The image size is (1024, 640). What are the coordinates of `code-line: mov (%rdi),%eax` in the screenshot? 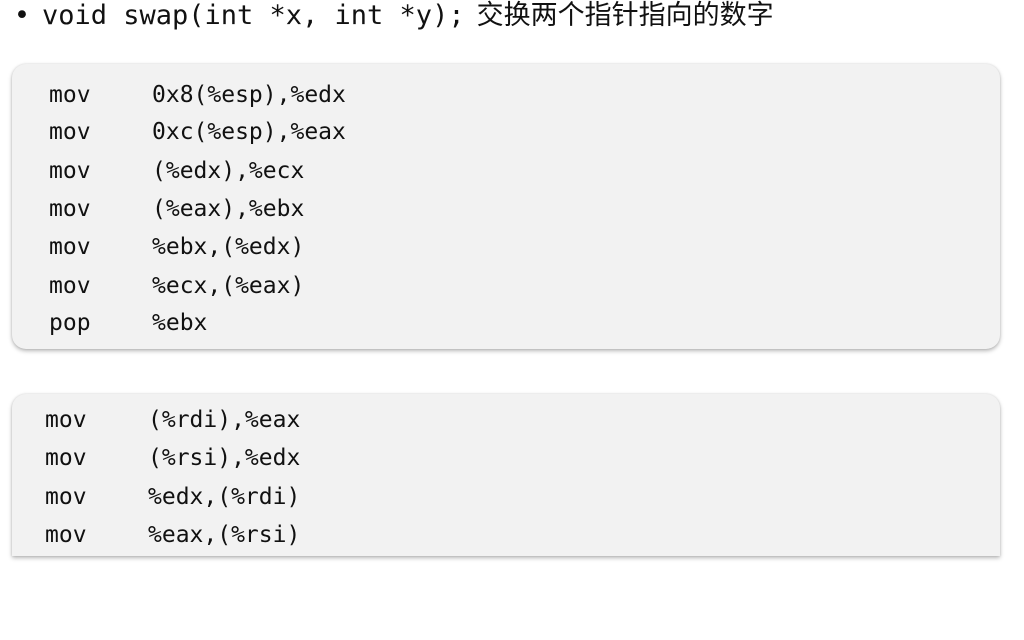 It's located at (245, 420).